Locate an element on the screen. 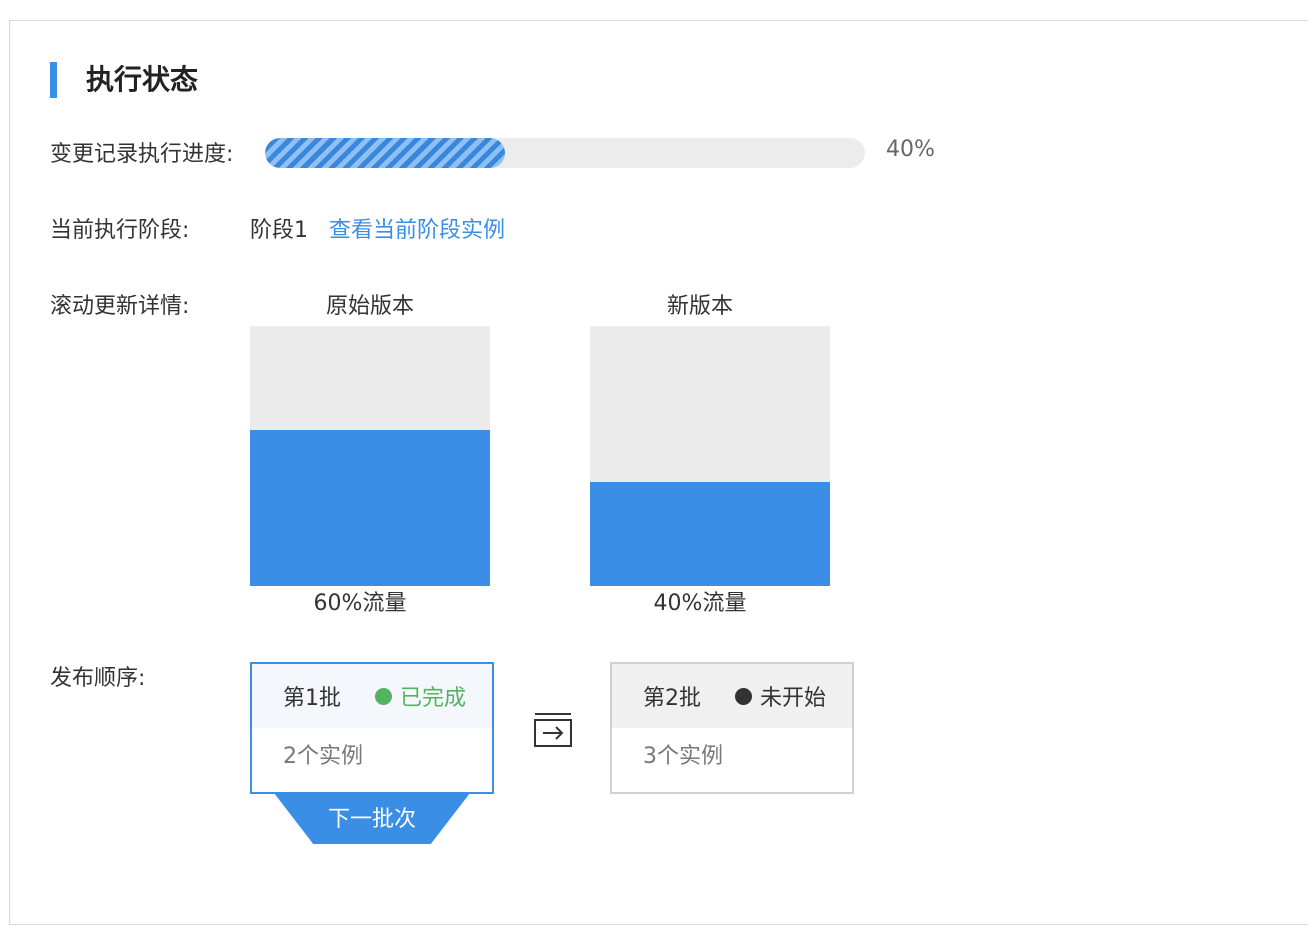  batch-instance-count: 2个实例 is located at coordinates (323, 756).